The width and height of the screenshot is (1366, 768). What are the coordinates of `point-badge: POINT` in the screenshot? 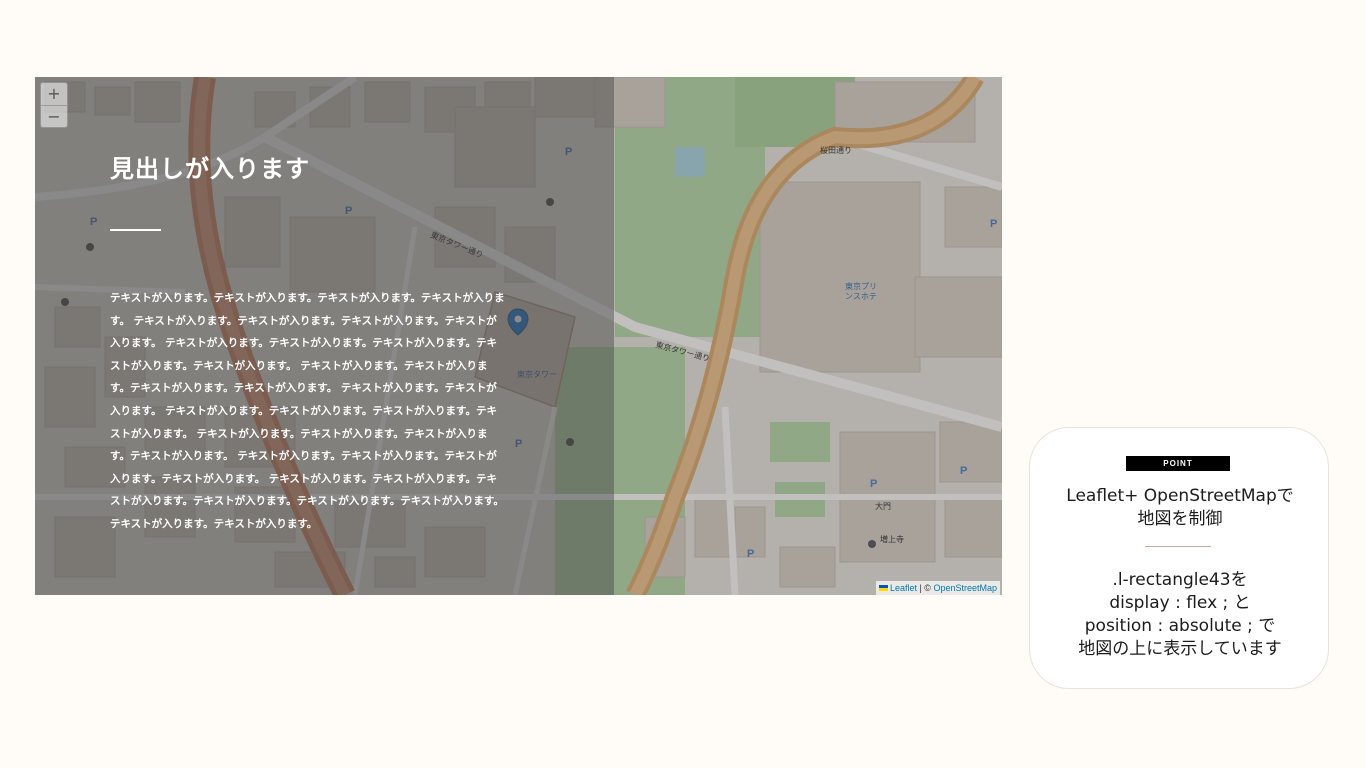 It's located at (1178, 463).